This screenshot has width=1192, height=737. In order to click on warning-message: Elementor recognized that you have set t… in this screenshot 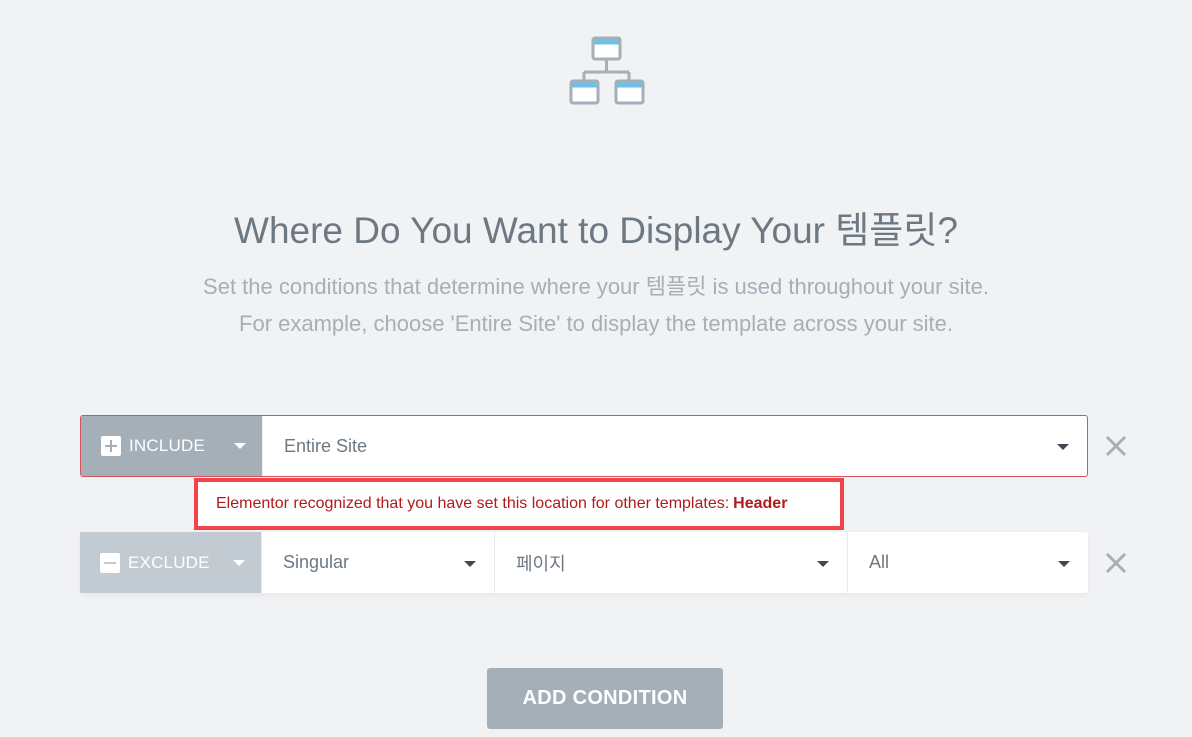, I will do `click(473, 503)`.